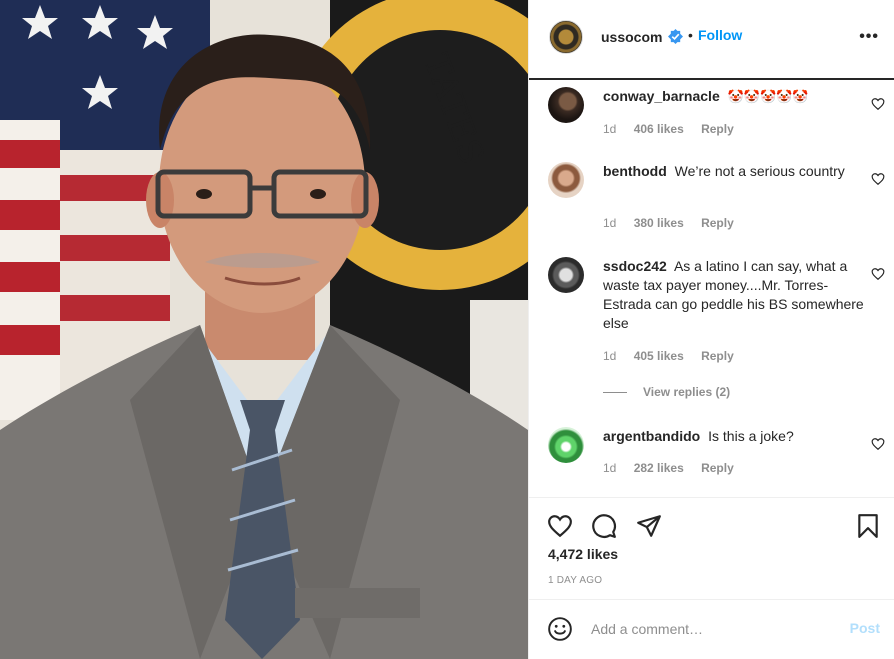  Describe the element at coordinates (575, 580) in the screenshot. I see `post-timestamp: 1 DAY AGO` at that location.